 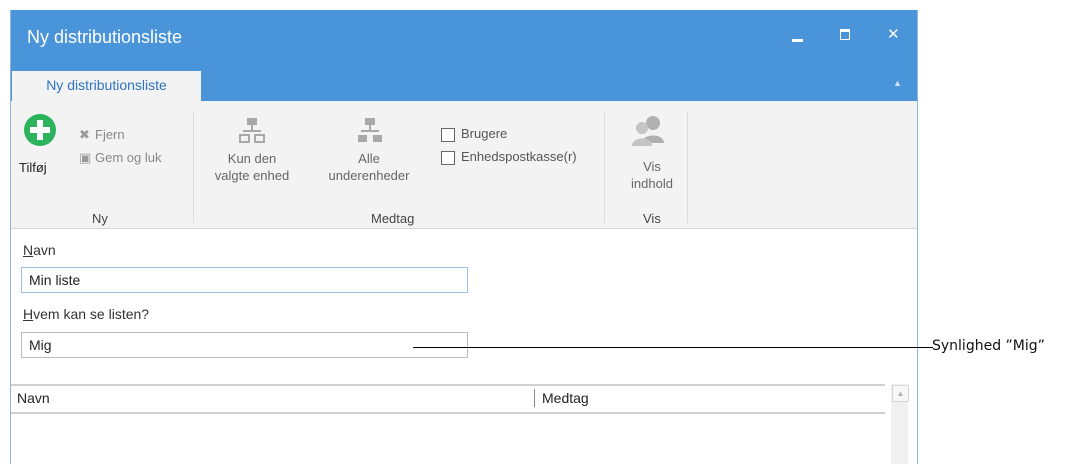 I want to click on group-label-vis: Vis, so click(x=652, y=218).